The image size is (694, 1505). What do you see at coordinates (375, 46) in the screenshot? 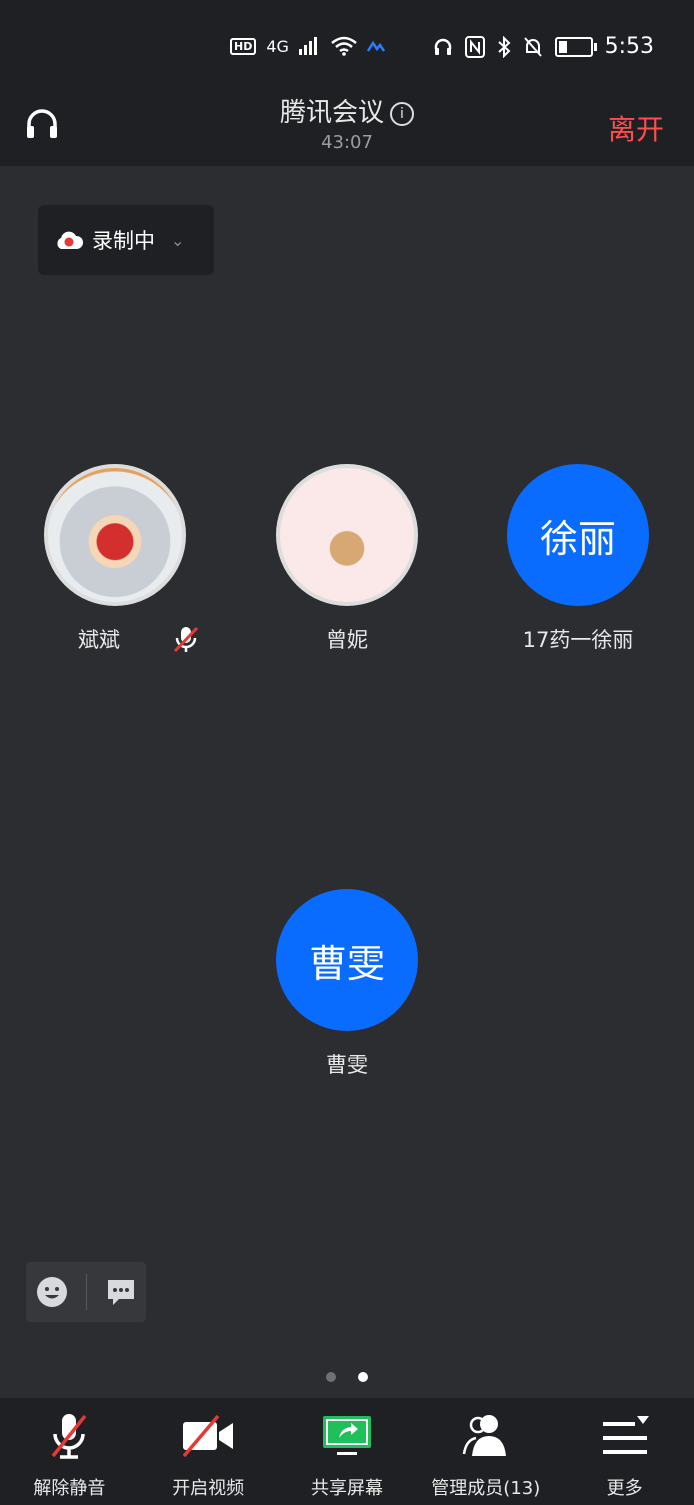
I see `meeting-app-icon` at bounding box center [375, 46].